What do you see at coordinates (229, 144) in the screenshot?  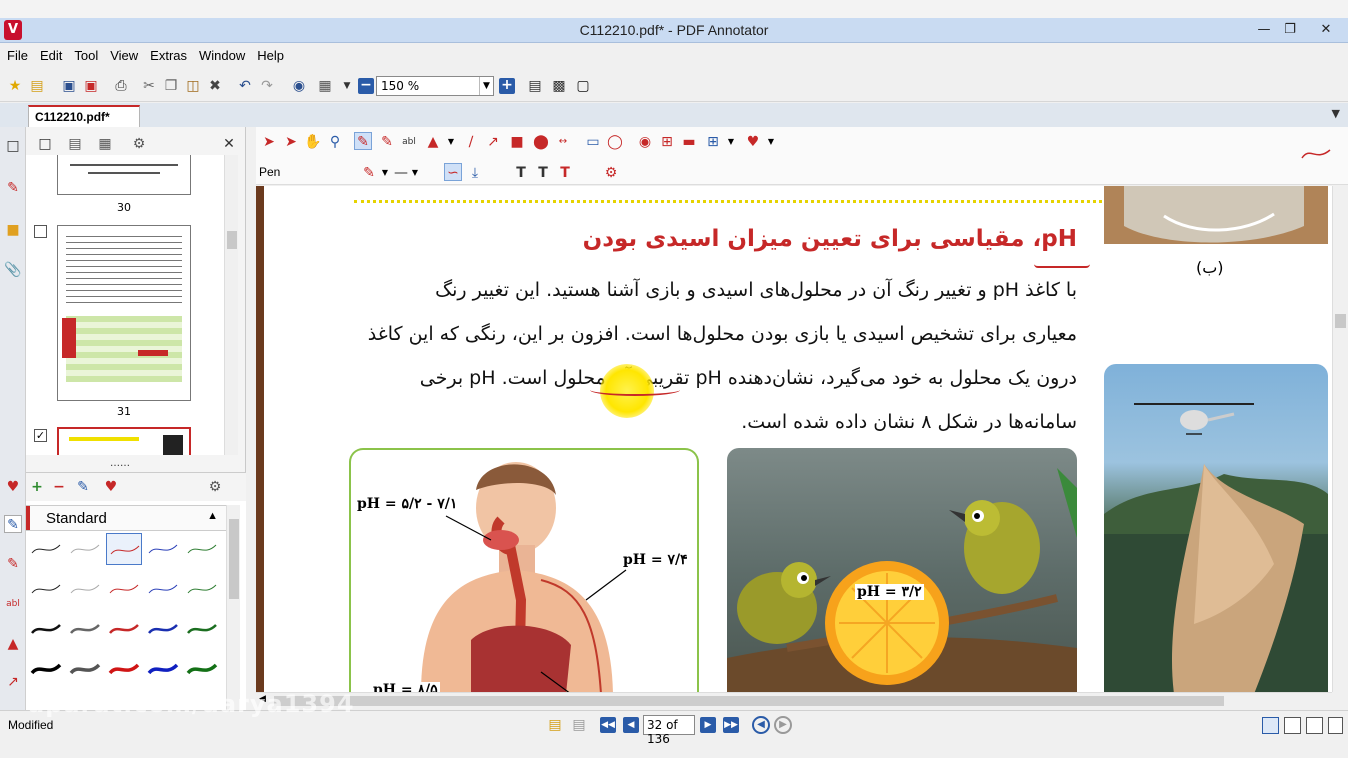 I see `close-panel-icon: ✕` at bounding box center [229, 144].